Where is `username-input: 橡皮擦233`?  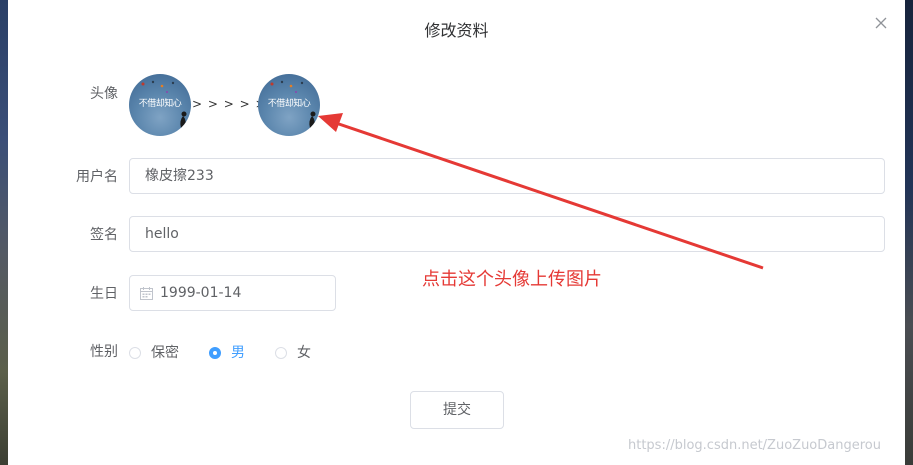
username-input: 橡皮擦233 is located at coordinates (507, 176).